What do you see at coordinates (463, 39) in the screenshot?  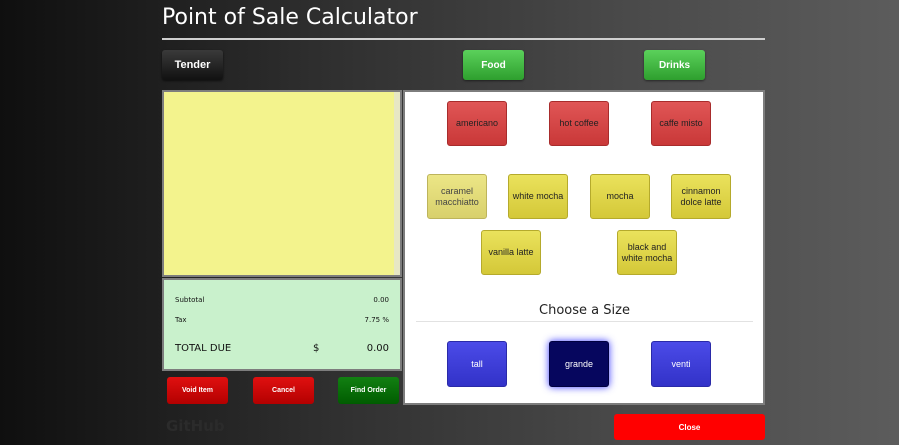 I see `title-divider` at bounding box center [463, 39].